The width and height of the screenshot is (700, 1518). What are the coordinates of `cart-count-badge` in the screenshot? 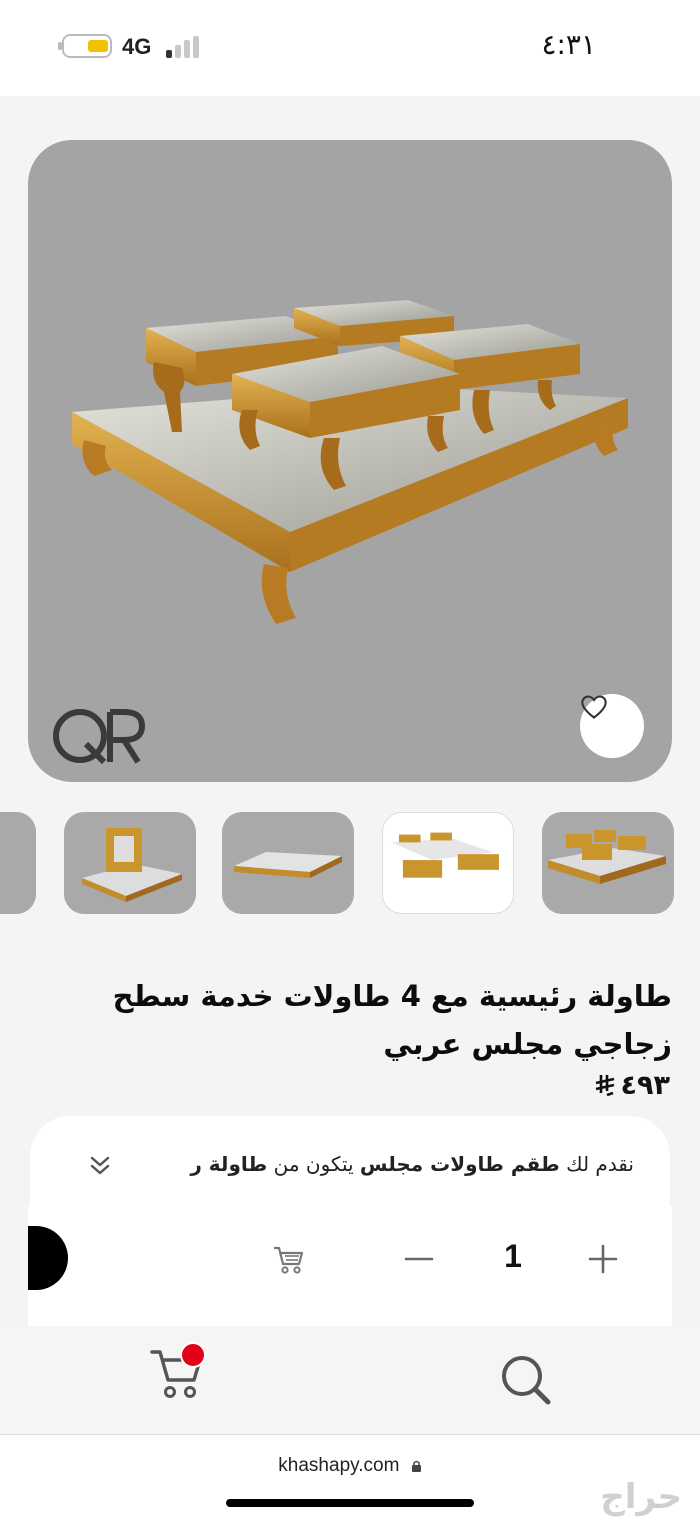 It's located at (193, 1355).